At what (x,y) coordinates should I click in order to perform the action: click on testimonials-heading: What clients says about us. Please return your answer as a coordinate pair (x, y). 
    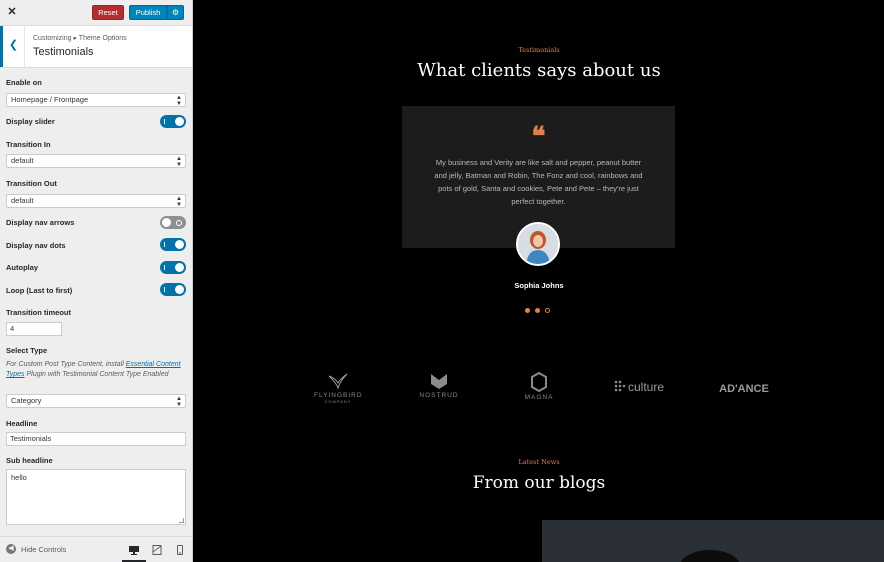
    Looking at the image, I should click on (539, 70).